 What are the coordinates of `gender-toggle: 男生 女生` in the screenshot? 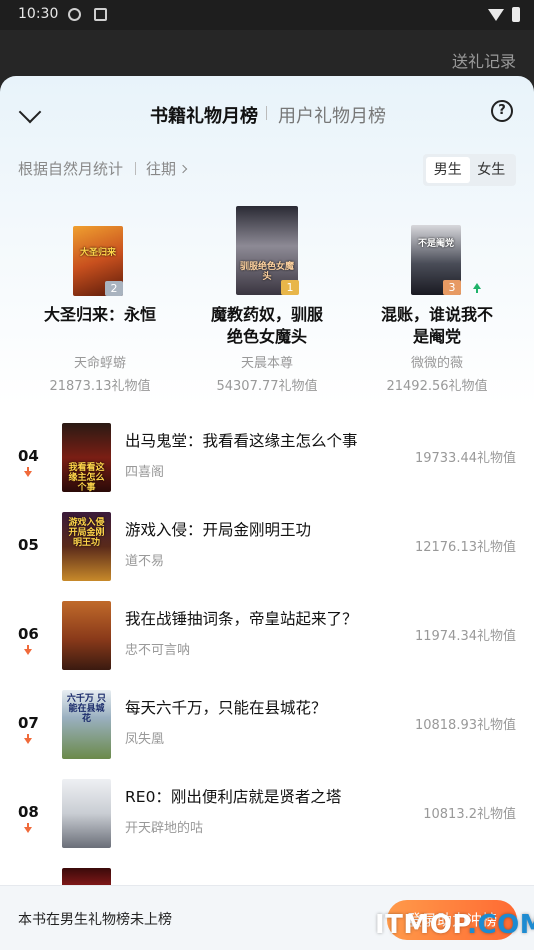 It's located at (469, 170).